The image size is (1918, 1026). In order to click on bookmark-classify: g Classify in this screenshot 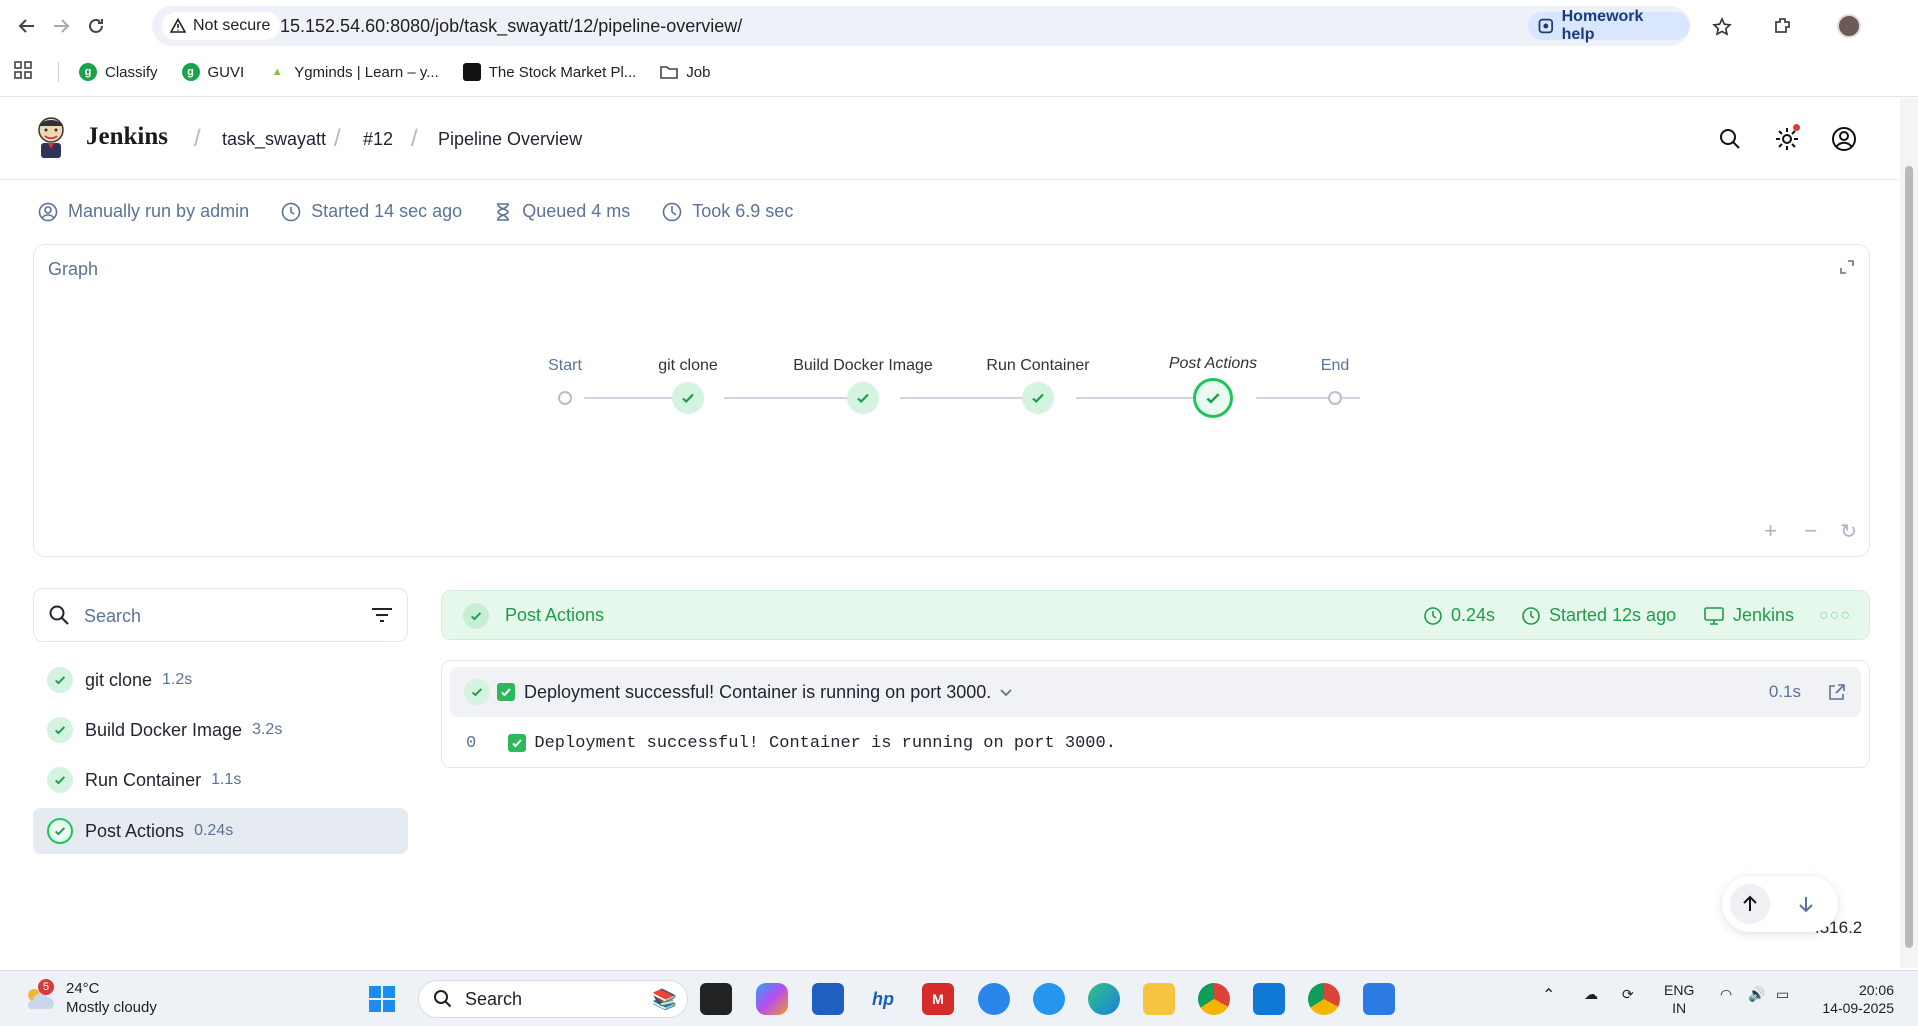, I will do `click(118, 72)`.